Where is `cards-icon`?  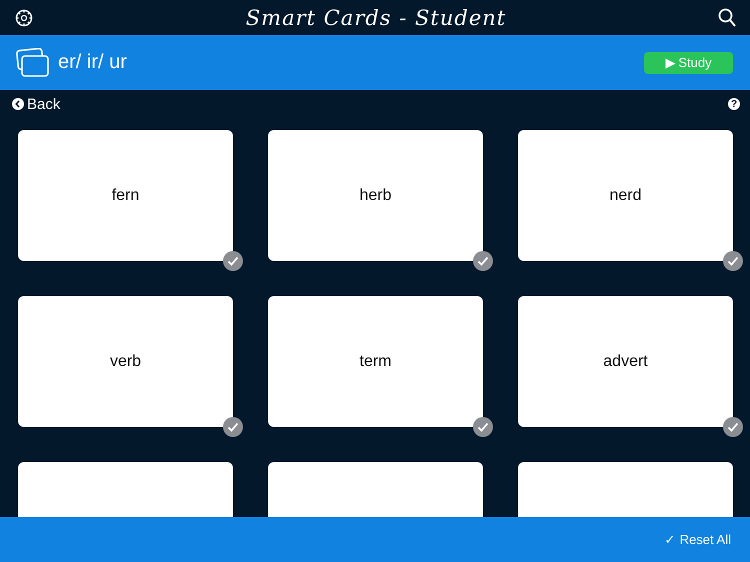 cards-icon is located at coordinates (33, 63).